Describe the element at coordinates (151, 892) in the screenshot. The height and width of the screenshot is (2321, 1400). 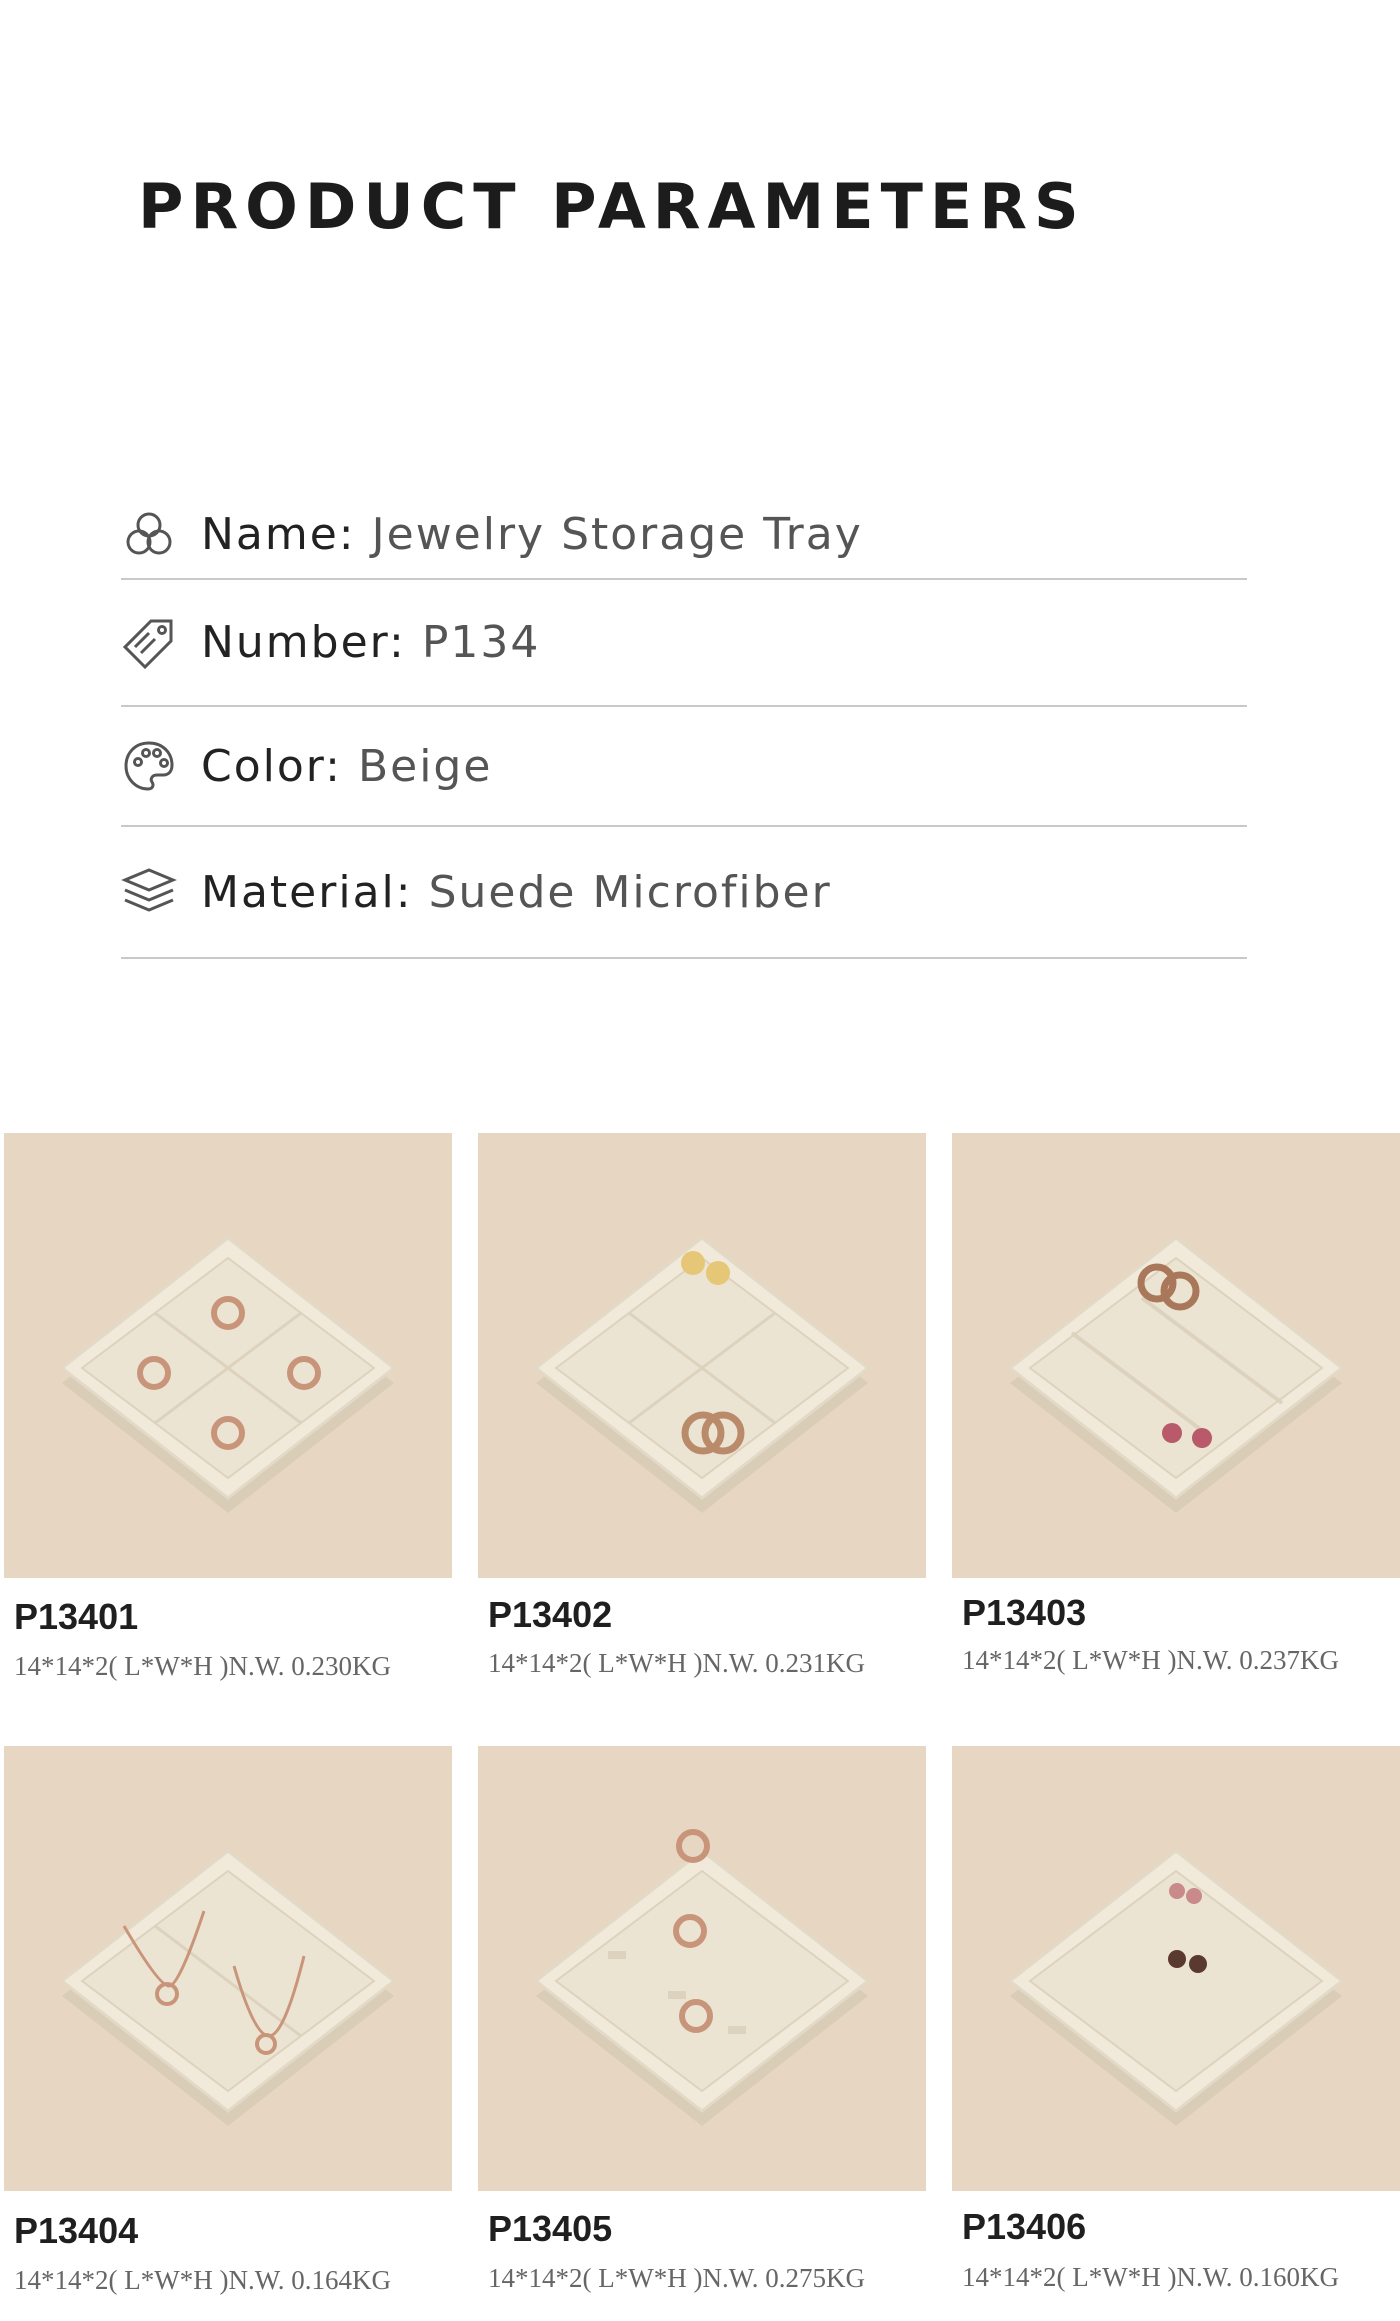
I see `layers-icon` at that location.